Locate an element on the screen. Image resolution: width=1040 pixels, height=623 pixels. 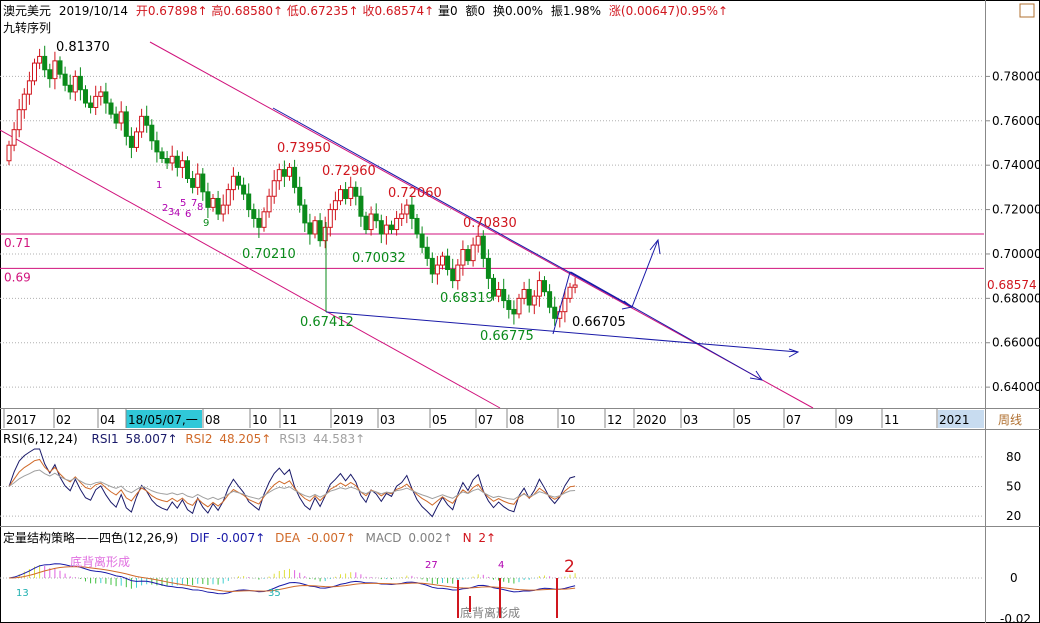
macd-signal-label: 底背离形成 is located at coordinates (100, 561).